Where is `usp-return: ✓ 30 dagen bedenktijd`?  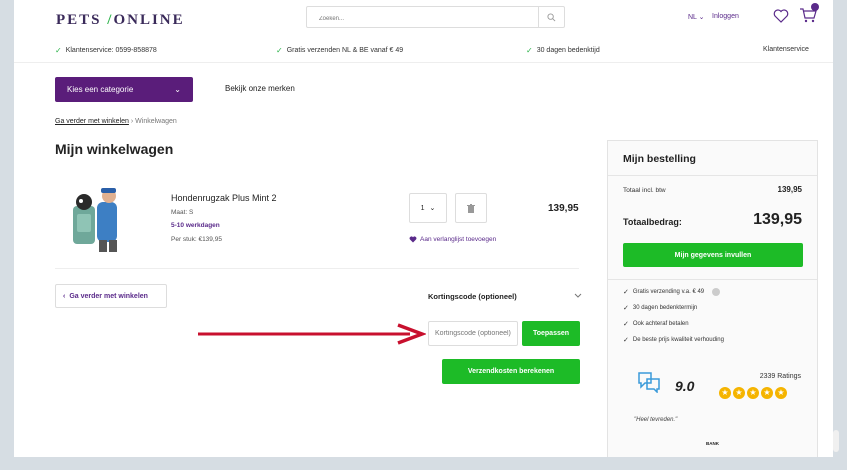
usp-return: ✓ 30 dagen bedenktijd is located at coordinates (563, 50).